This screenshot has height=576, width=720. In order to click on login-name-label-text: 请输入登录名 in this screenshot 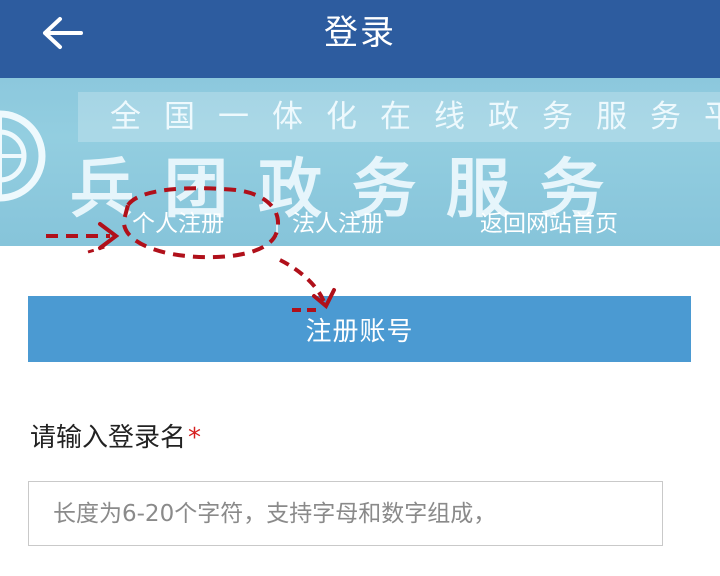, I will do `click(108, 438)`.